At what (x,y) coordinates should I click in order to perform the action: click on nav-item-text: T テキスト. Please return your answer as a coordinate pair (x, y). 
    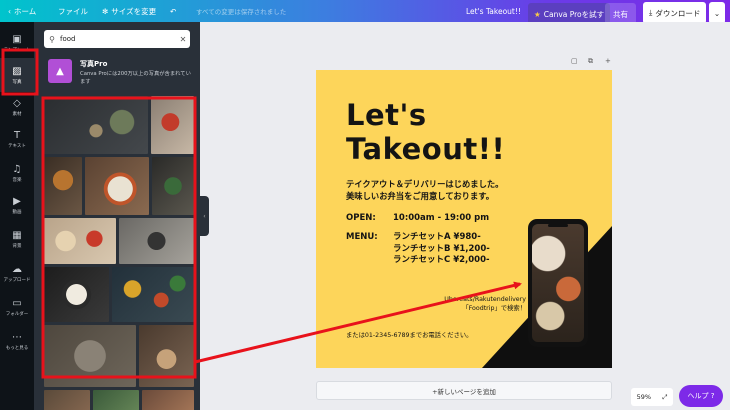
    Looking at the image, I should click on (17, 139).